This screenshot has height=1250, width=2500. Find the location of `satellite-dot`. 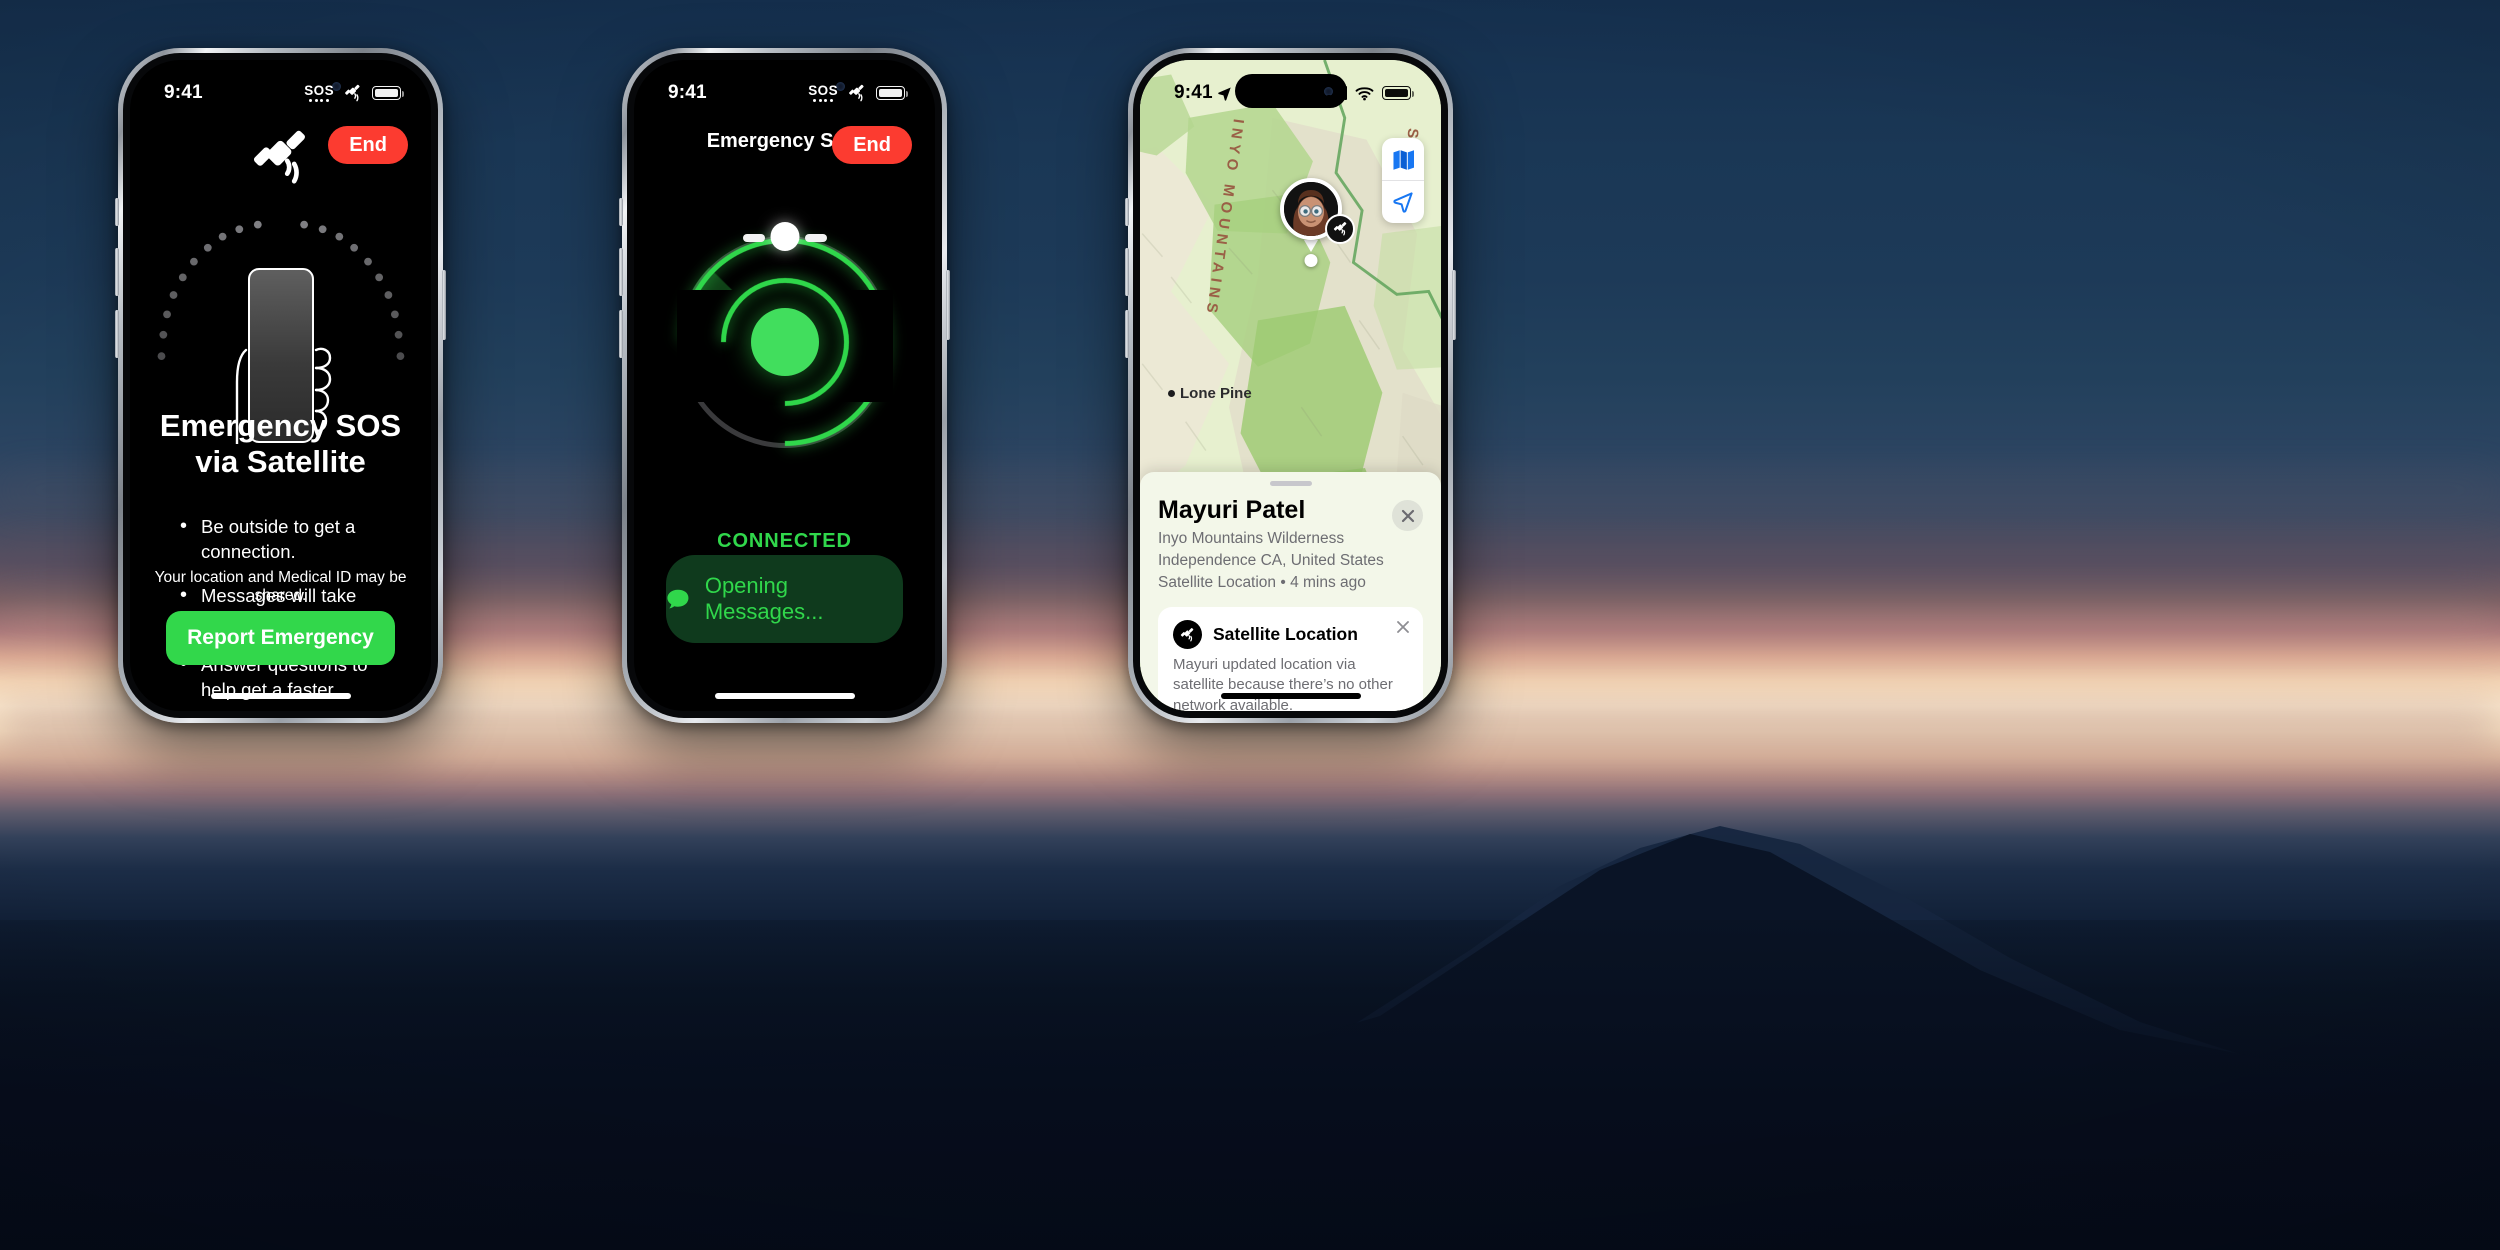

satellite-dot is located at coordinates (784, 236).